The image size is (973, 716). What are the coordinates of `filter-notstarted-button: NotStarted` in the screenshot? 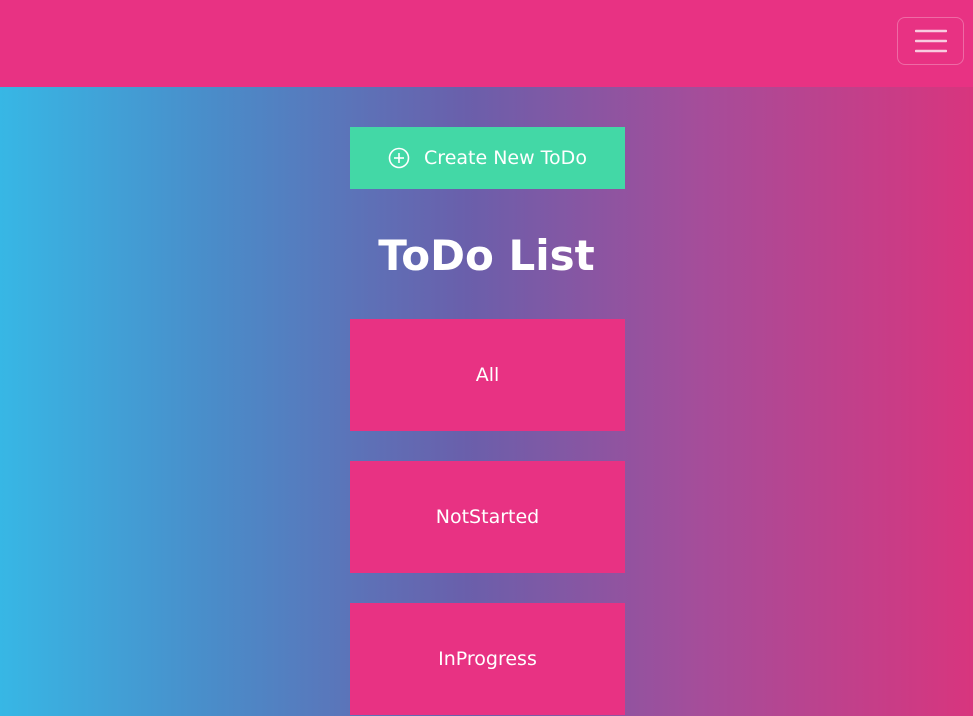 It's located at (487, 517).